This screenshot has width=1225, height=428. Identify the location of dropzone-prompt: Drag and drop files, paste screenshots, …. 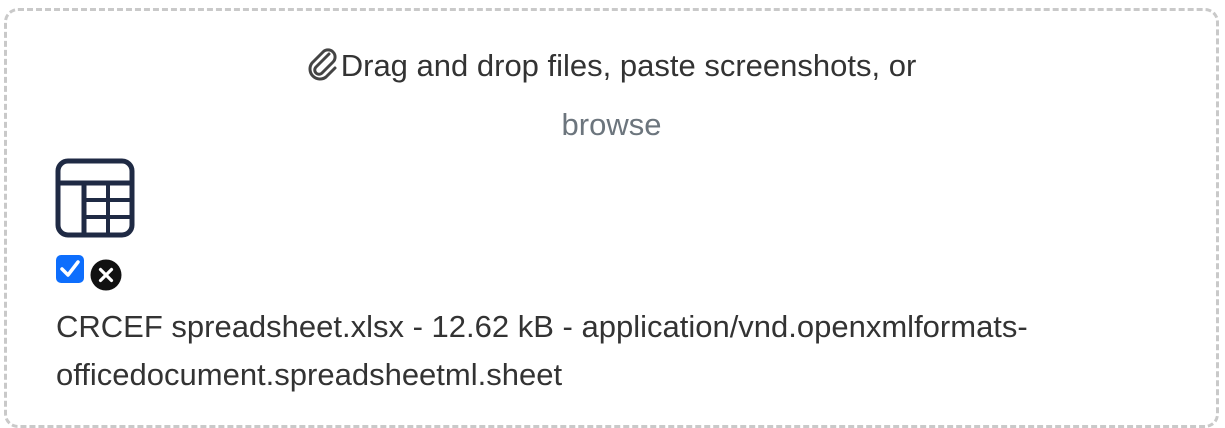
(611, 65).